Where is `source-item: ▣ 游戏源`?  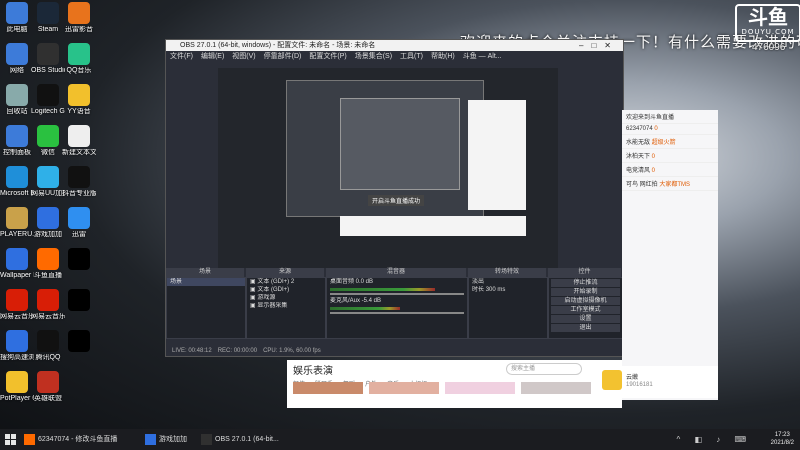 source-item: ▣ 游戏源 is located at coordinates (286, 298).